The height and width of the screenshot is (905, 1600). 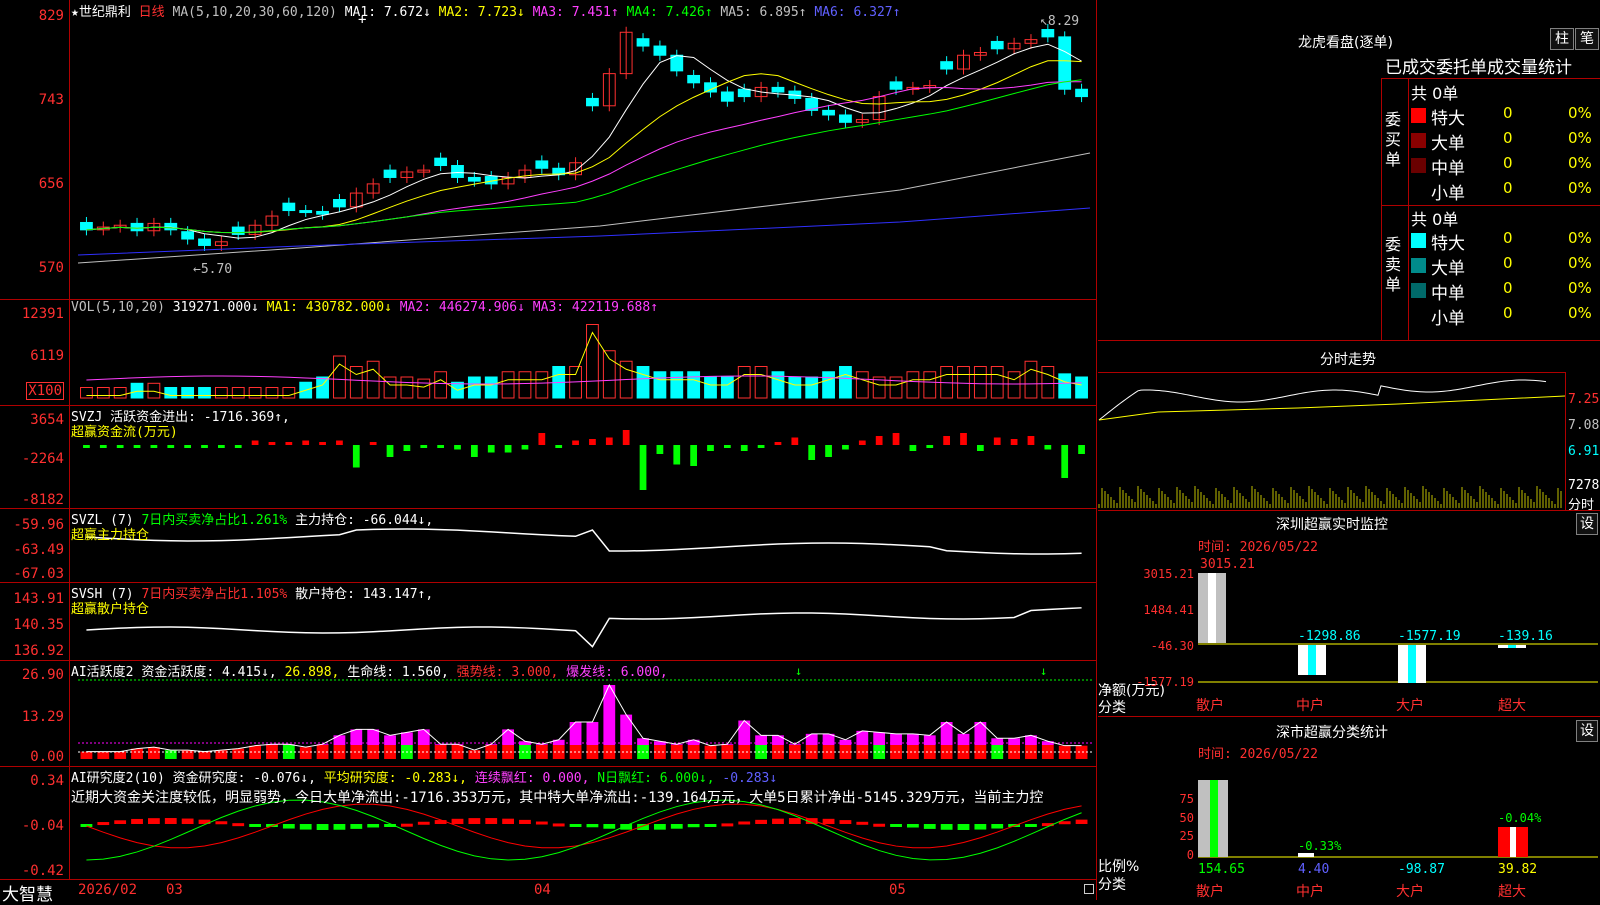 I want to click on dzh-logo: 大智慧, so click(x=27, y=892).